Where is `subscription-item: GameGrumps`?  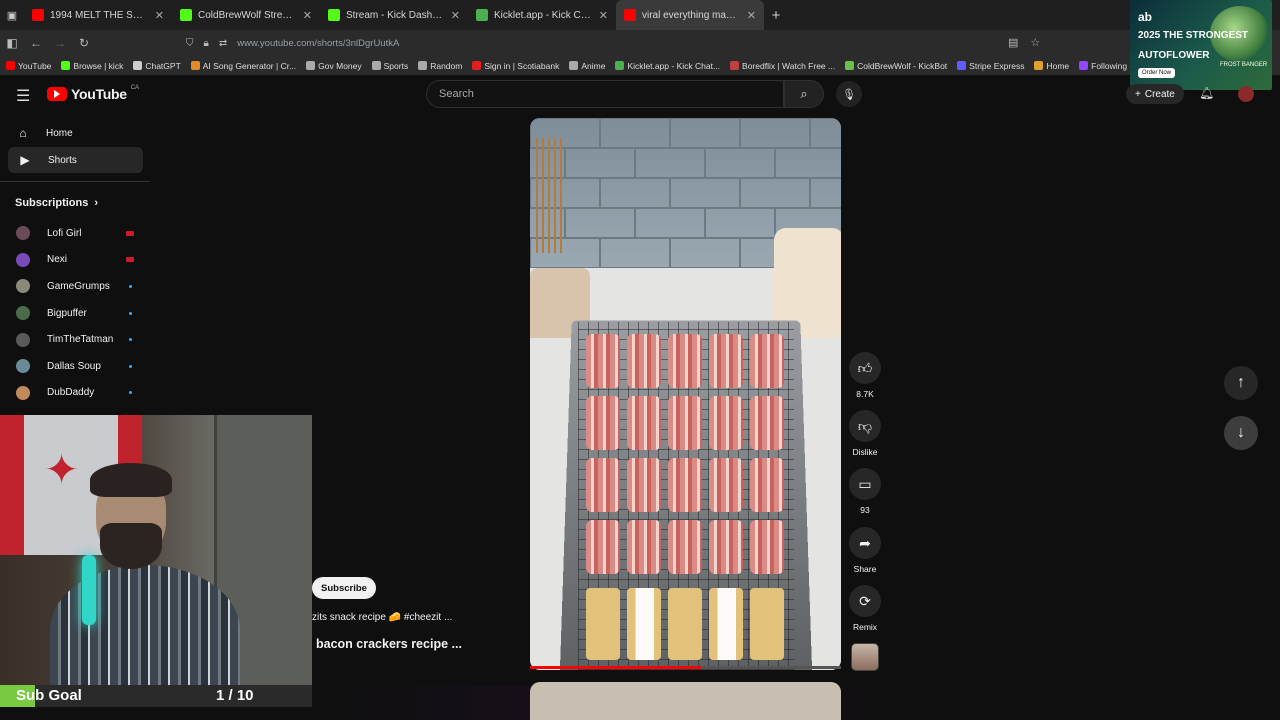 subscription-item: GameGrumps is located at coordinates (77, 286).